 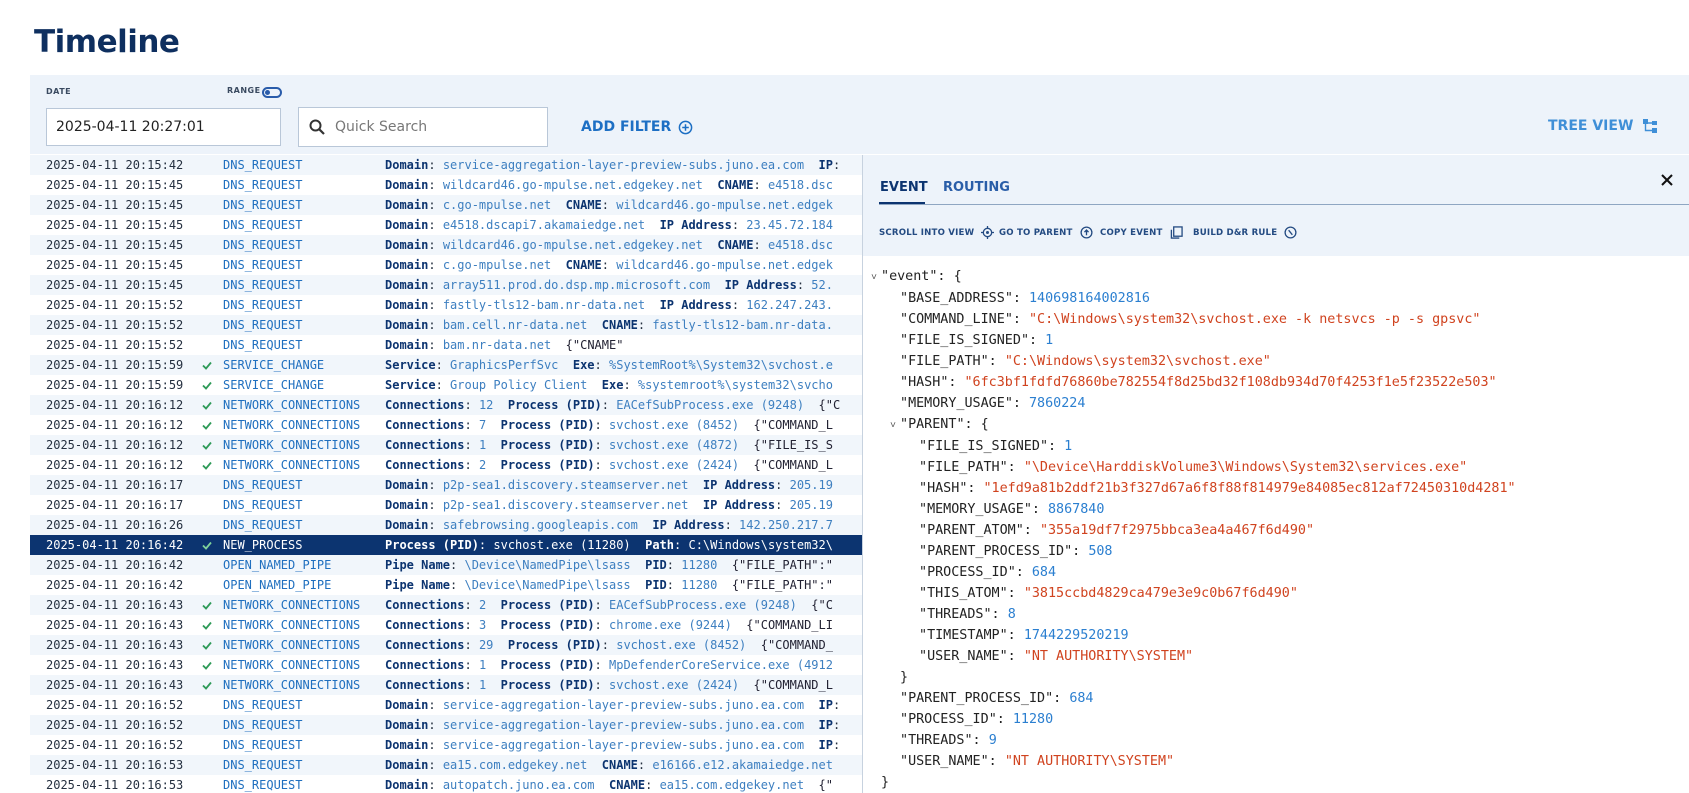 I want to click on build-dr-rule-button: BUILD D&R RULE, so click(x=1245, y=232).